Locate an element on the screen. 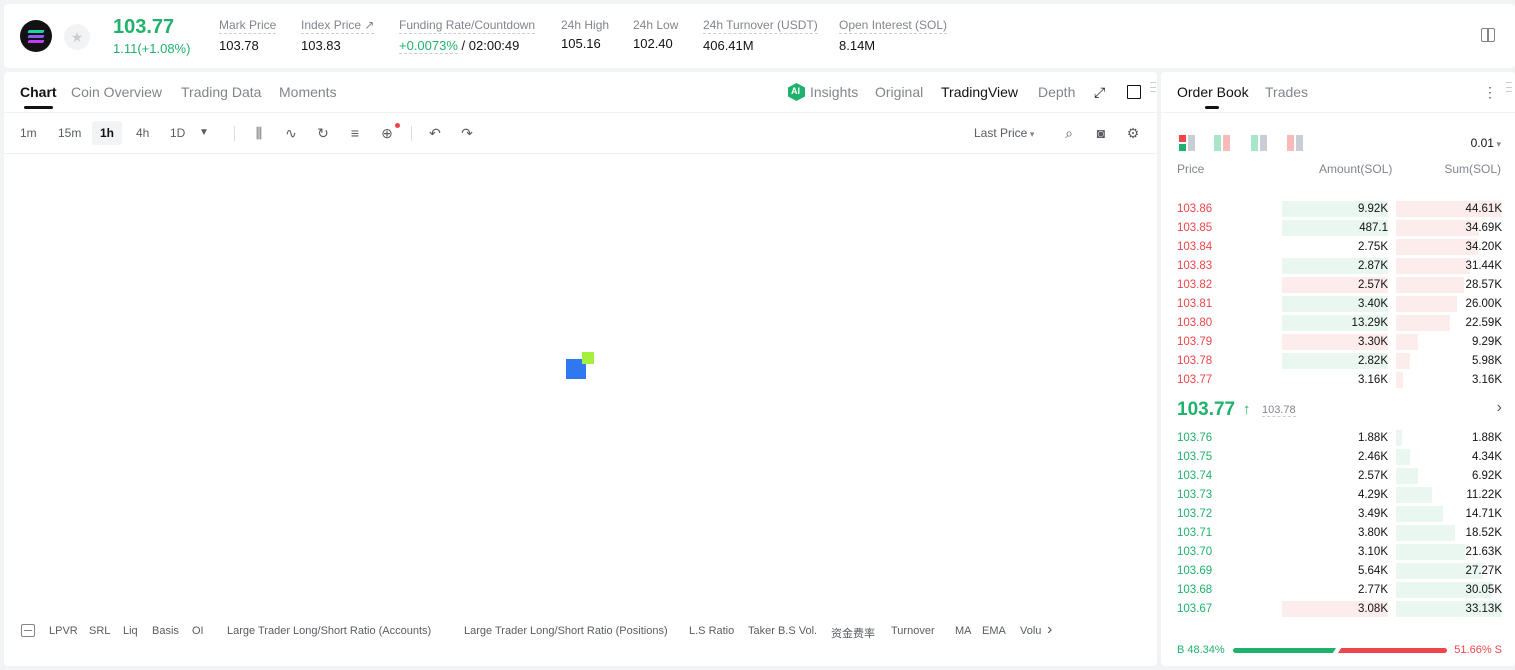  ask-row: 103.81 3.40K 26.00K is located at coordinates (1339, 304).